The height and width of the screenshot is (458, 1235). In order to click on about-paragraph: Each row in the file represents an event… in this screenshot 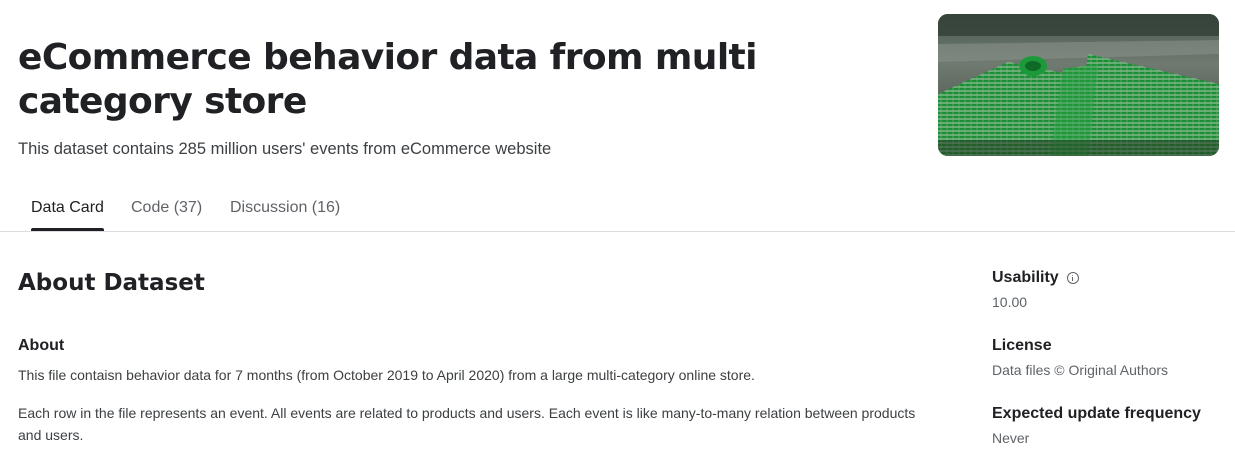, I will do `click(467, 424)`.